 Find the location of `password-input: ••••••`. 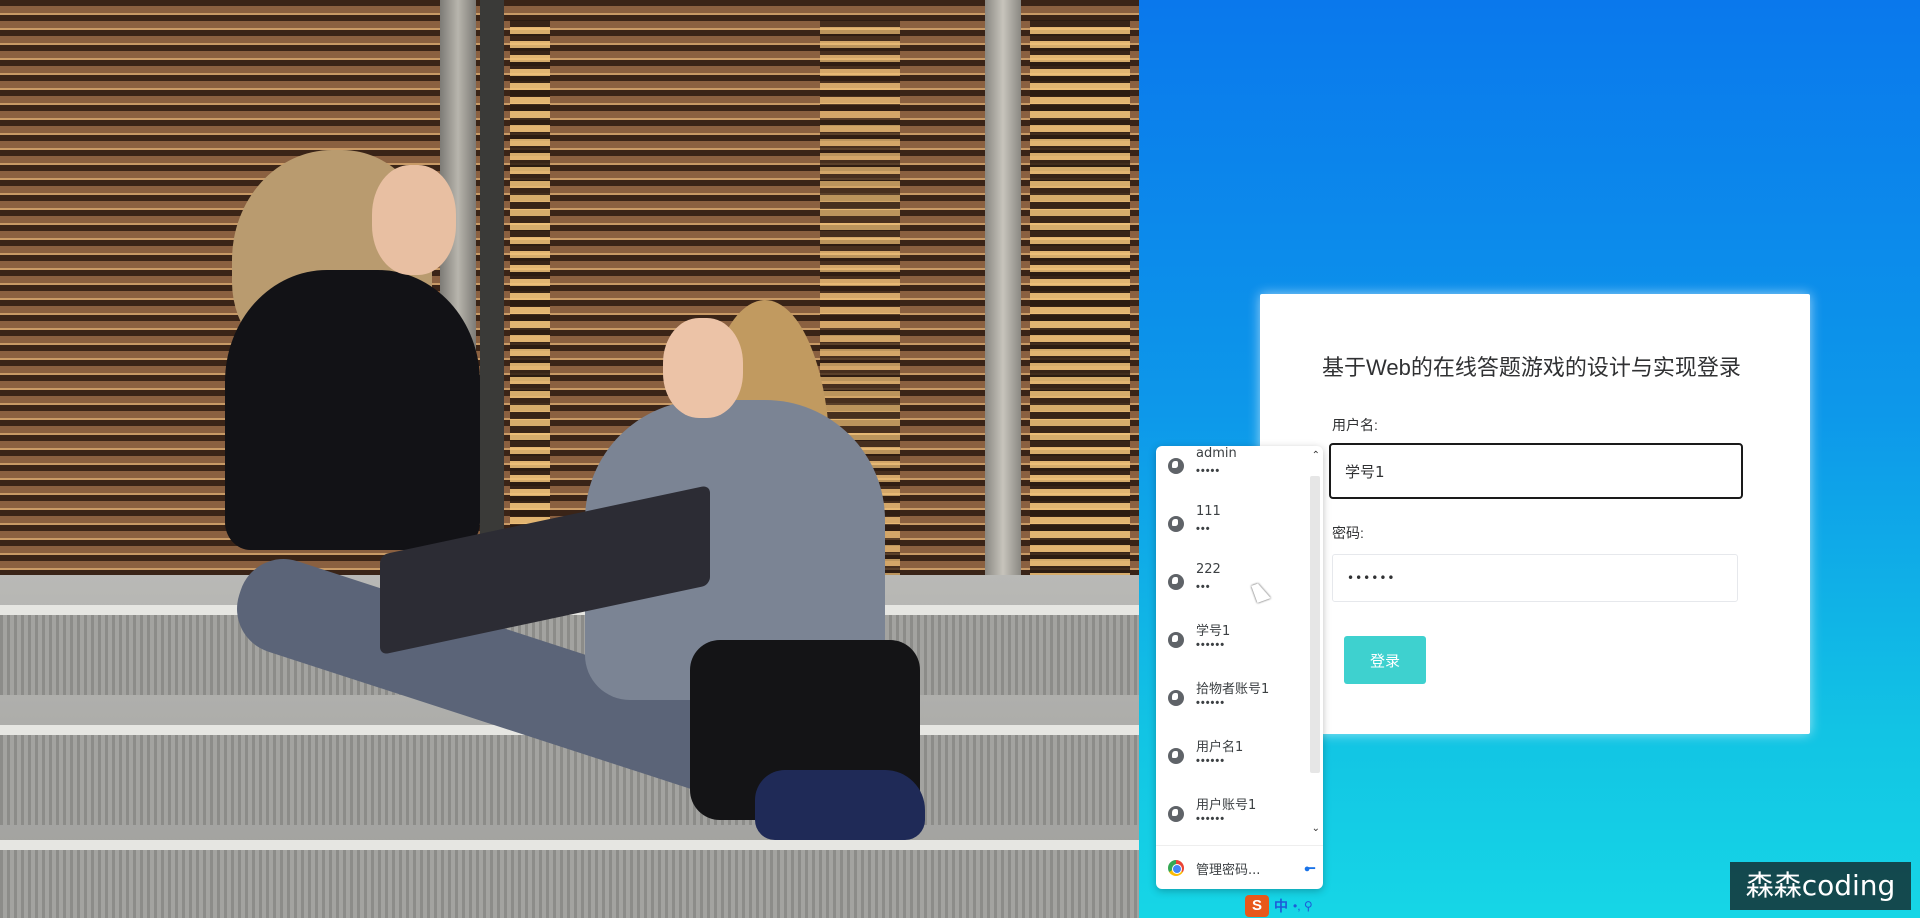

password-input: •••••• is located at coordinates (1535, 578).